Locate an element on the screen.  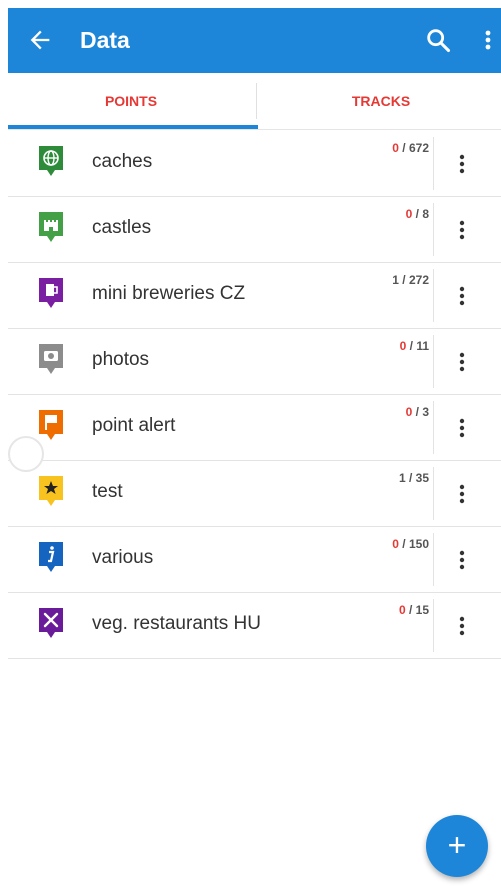
tab-divider is located at coordinates (256, 101).